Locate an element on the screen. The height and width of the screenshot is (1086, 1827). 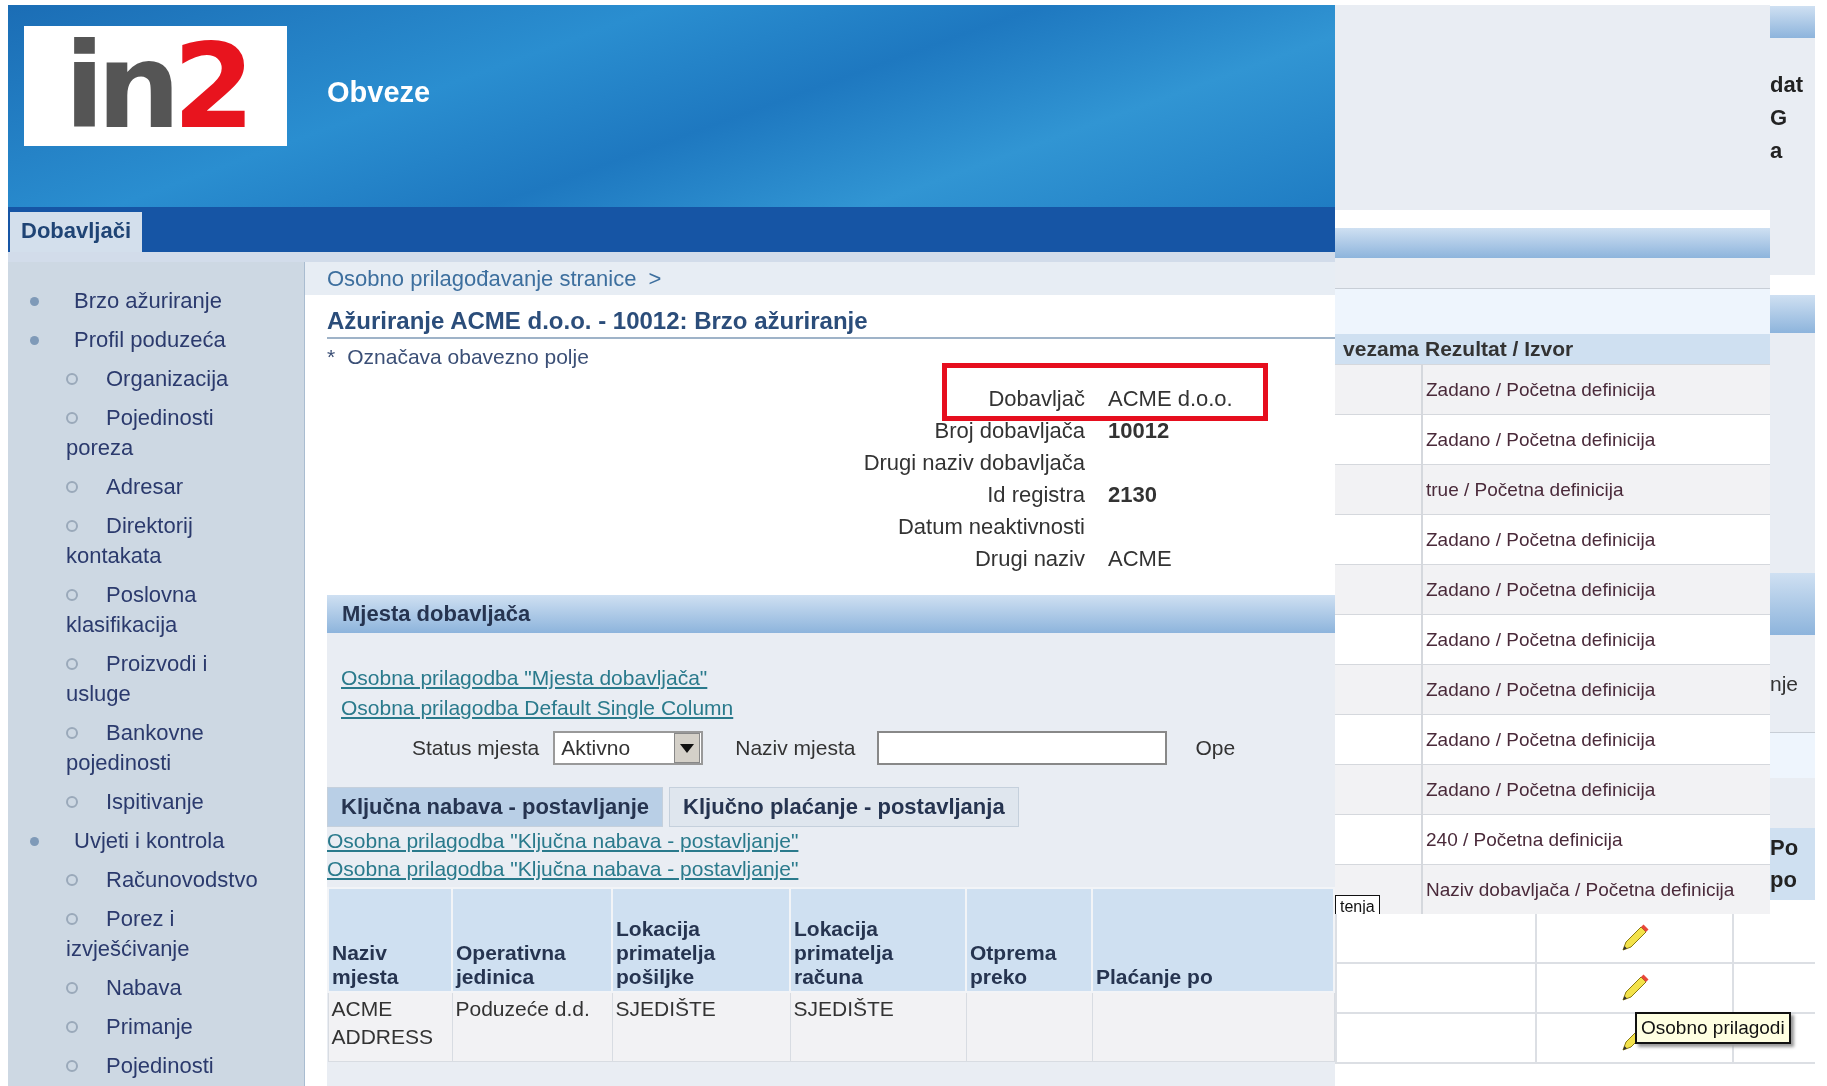
column-header: vezama is located at coordinates (1380, 349).